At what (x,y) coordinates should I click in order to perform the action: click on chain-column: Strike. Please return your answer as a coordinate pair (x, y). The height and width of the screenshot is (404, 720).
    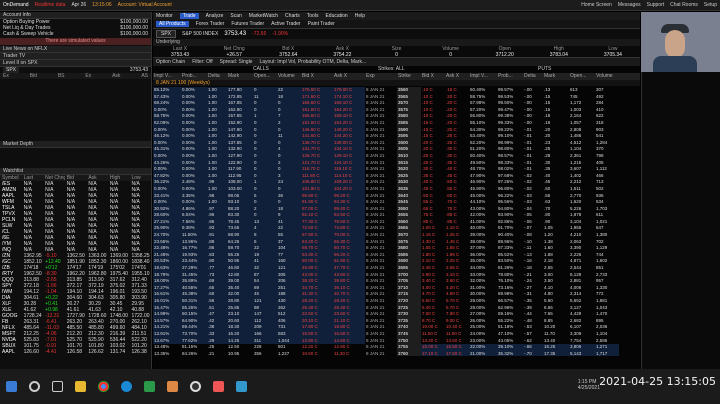
    Looking at the image, I should click on (409, 76).